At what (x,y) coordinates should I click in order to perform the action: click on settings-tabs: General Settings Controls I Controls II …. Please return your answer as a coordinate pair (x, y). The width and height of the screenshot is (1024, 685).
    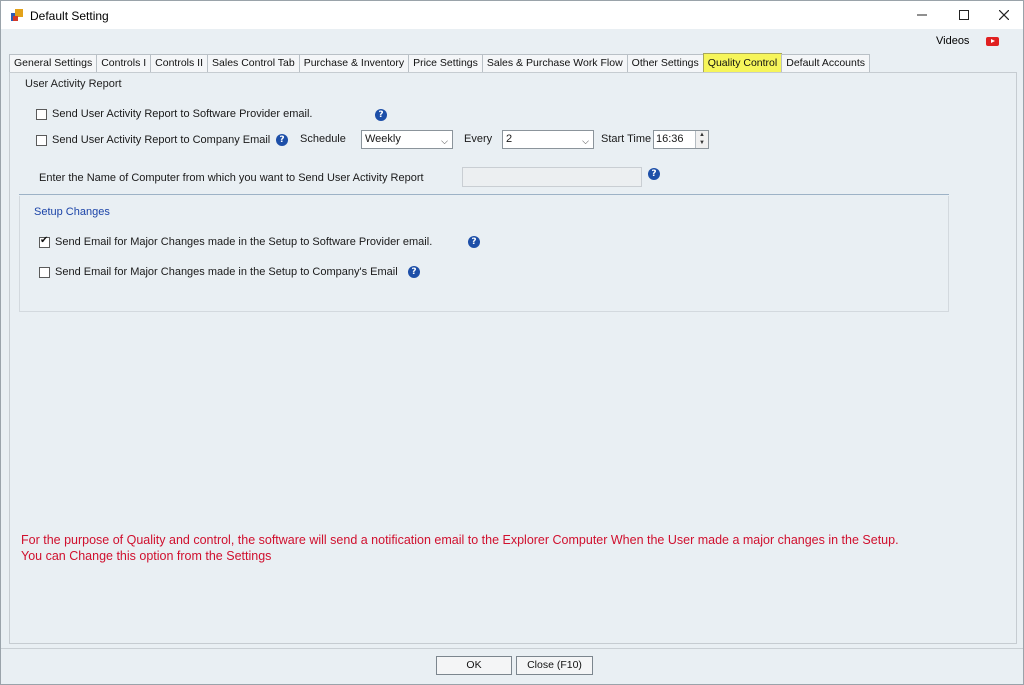
    Looking at the image, I should click on (440, 62).